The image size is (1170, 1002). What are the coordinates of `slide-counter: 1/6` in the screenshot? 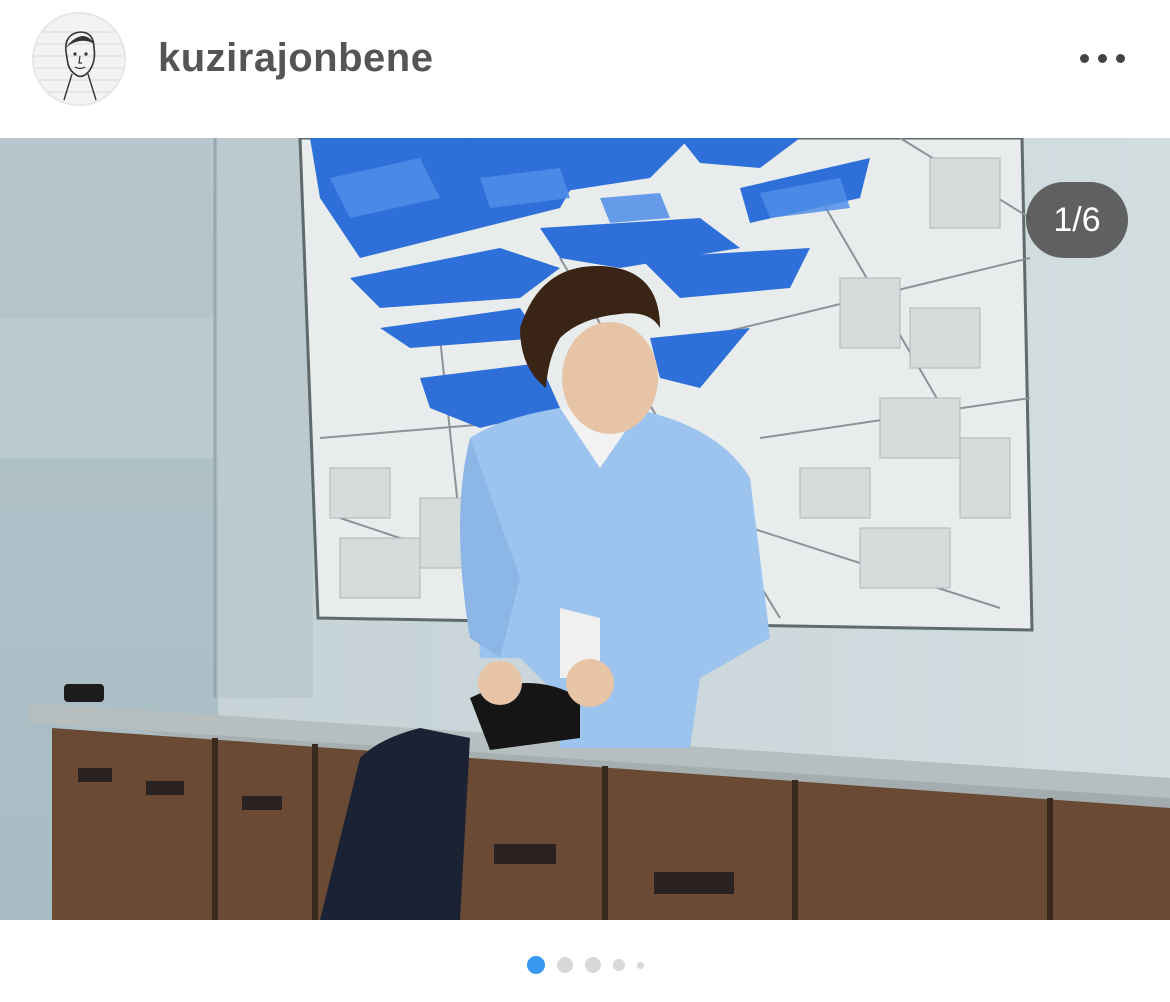 It's located at (1077, 220).